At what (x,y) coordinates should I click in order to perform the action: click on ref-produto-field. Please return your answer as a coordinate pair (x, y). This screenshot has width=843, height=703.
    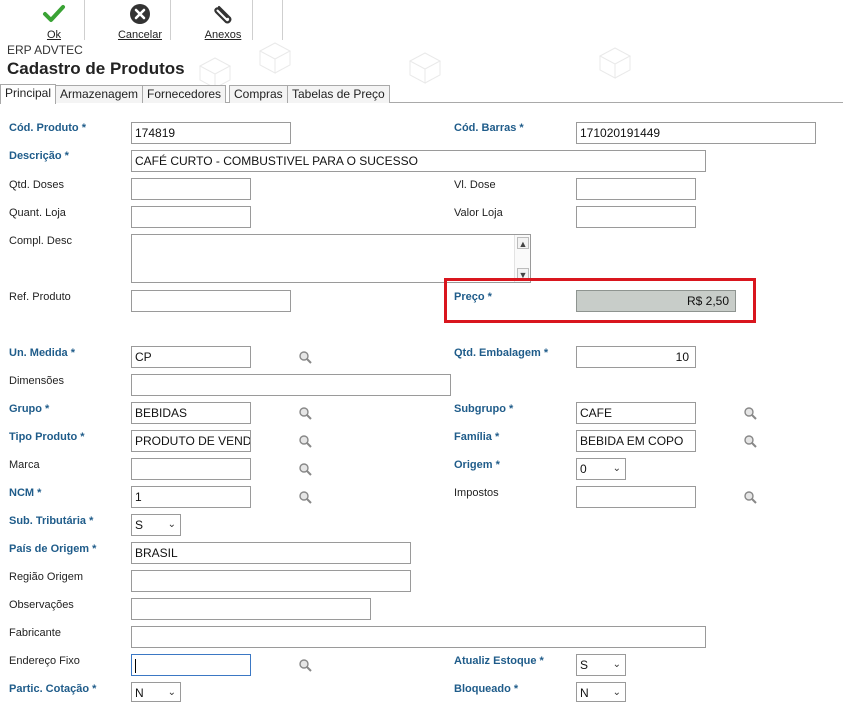
    Looking at the image, I should click on (211, 301).